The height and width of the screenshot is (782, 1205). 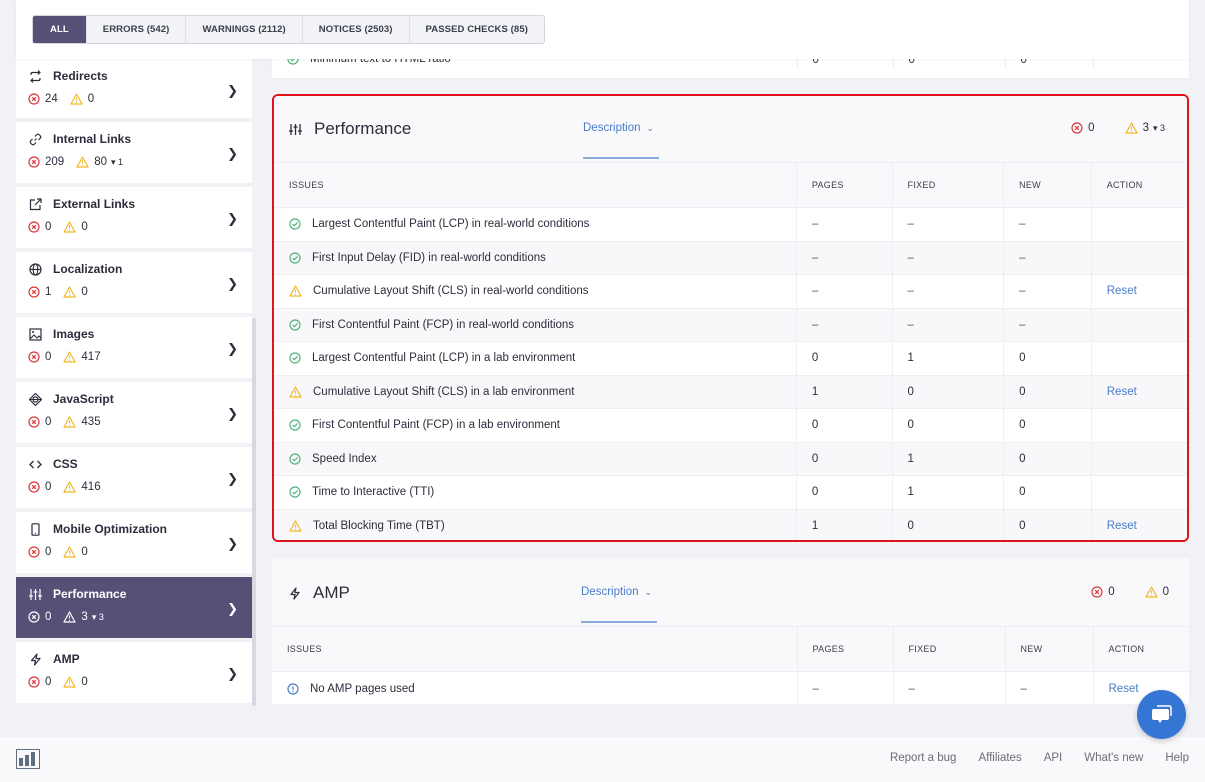 I want to click on footer-link-affiliates: Affiliates, so click(x=999, y=758).